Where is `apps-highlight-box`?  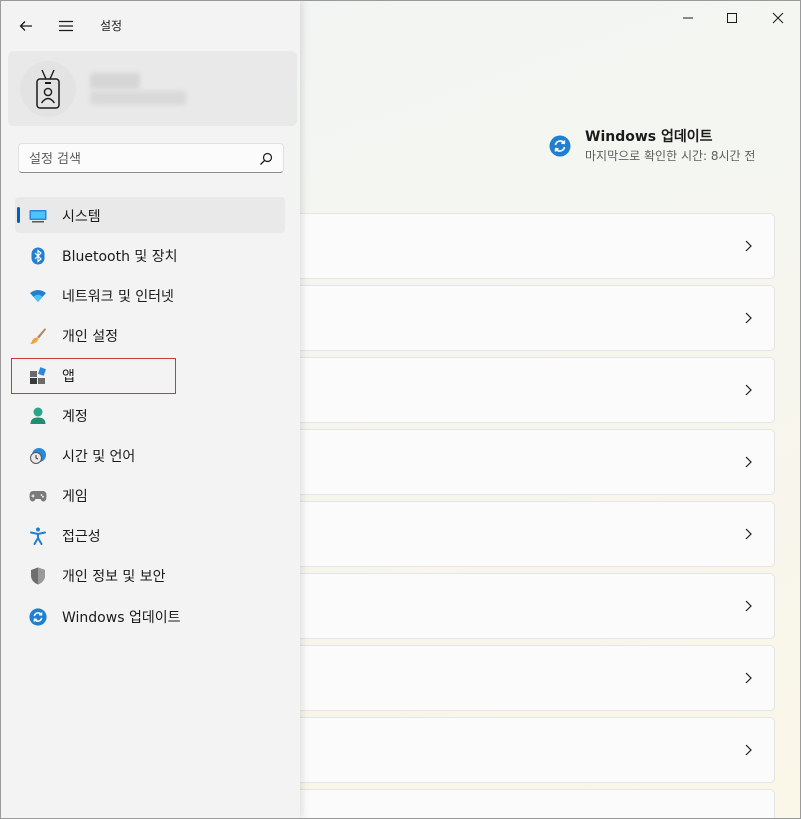
apps-highlight-box is located at coordinates (93, 376).